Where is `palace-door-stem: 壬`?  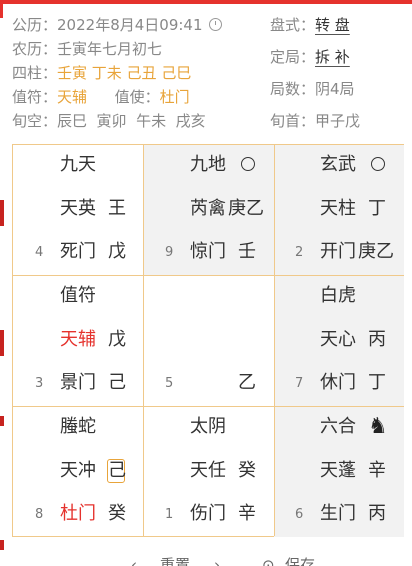
palace-door-stem: 壬 is located at coordinates (247, 251).